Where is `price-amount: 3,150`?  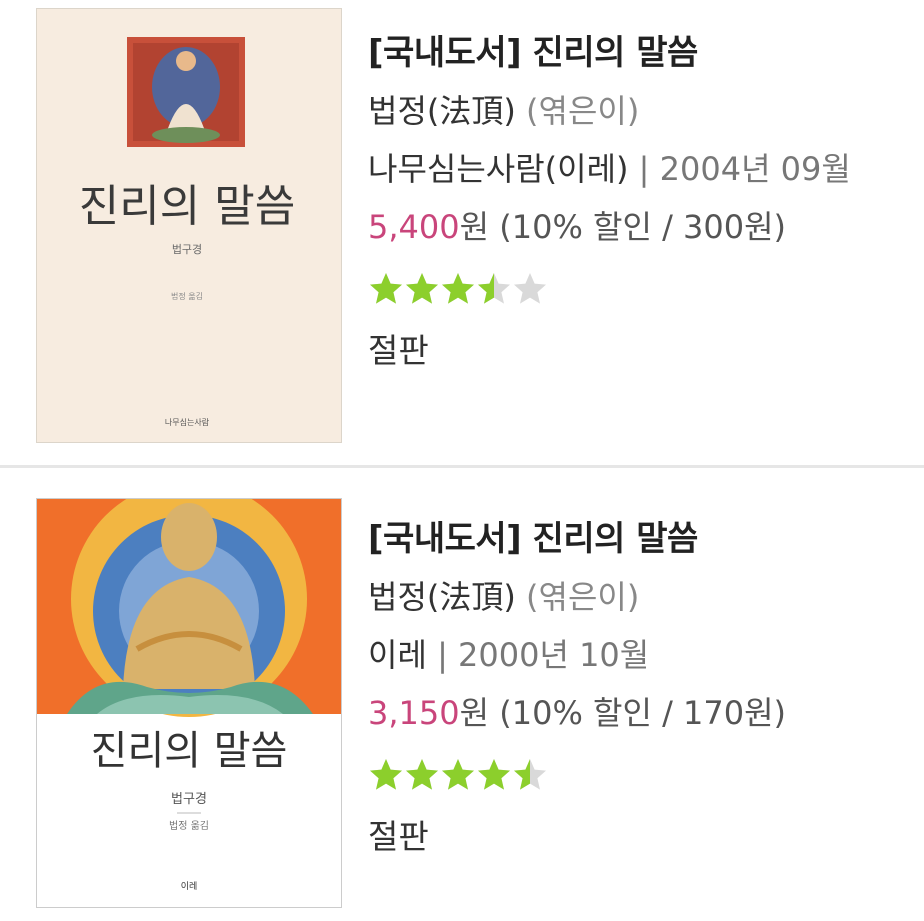
price-amount: 3,150 is located at coordinates (414, 713).